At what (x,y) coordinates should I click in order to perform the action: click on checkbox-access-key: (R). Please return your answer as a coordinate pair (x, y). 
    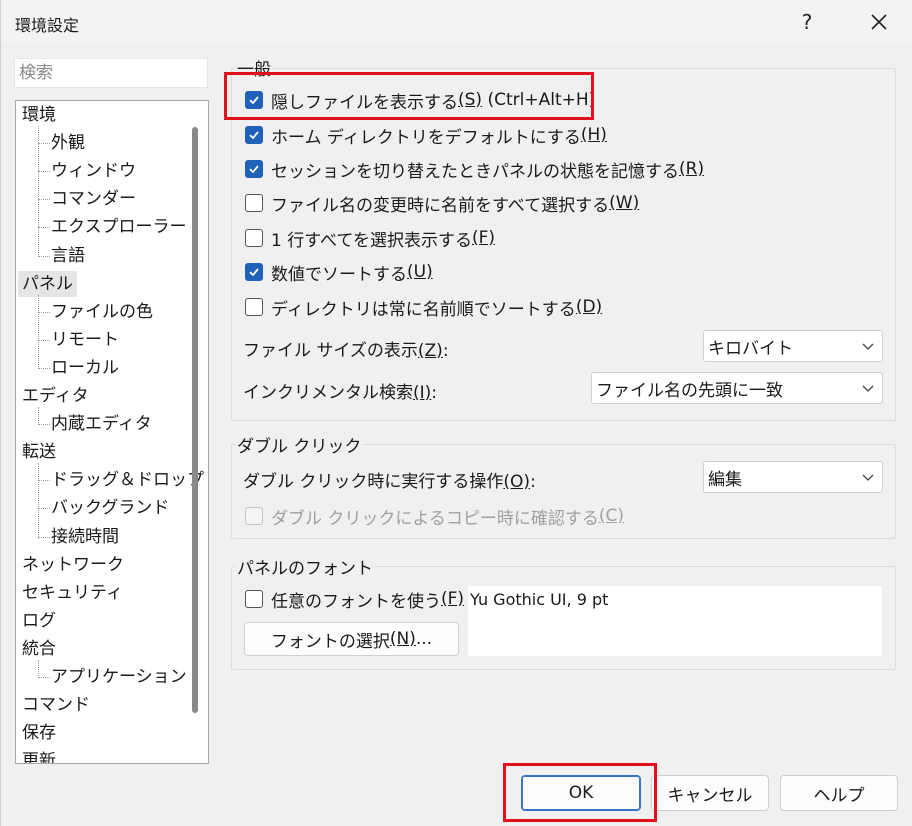
    Looking at the image, I should click on (692, 169).